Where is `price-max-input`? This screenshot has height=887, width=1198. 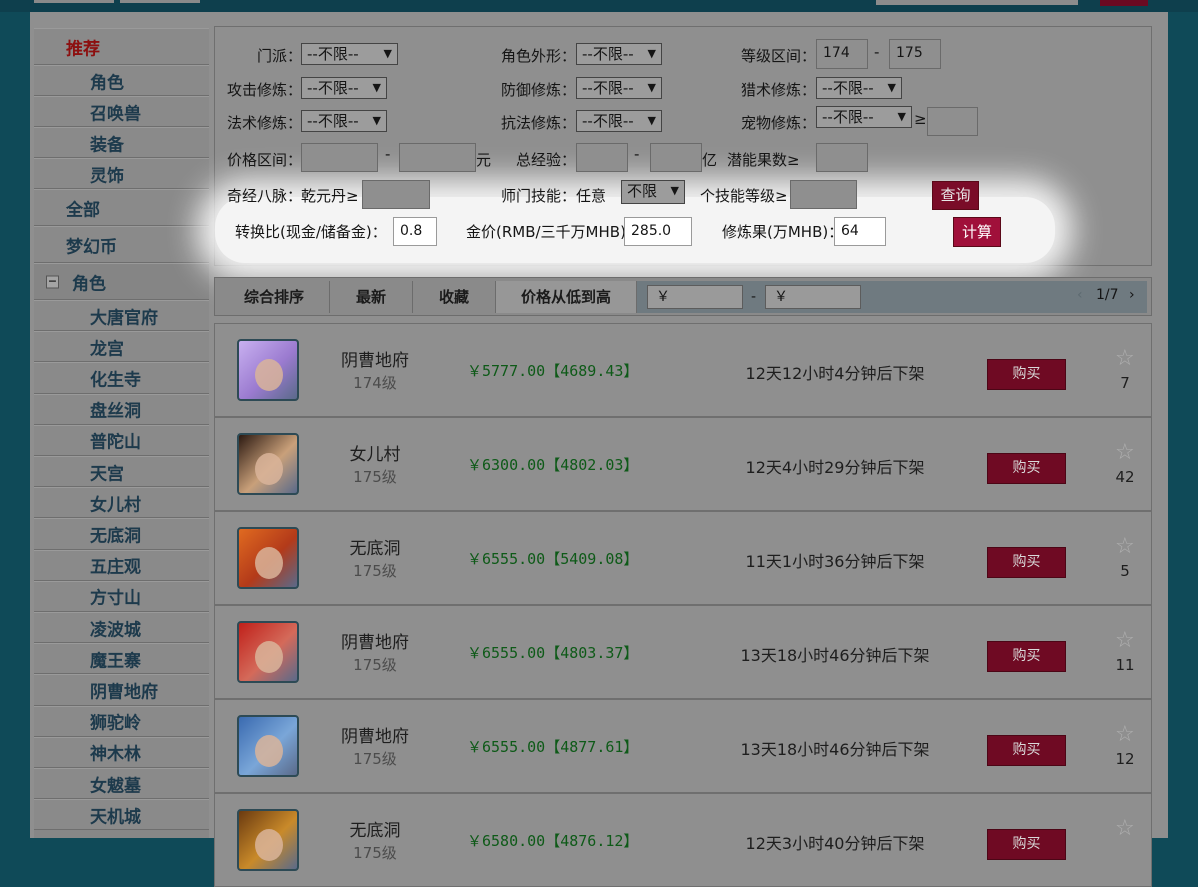
price-max-input is located at coordinates (437, 157).